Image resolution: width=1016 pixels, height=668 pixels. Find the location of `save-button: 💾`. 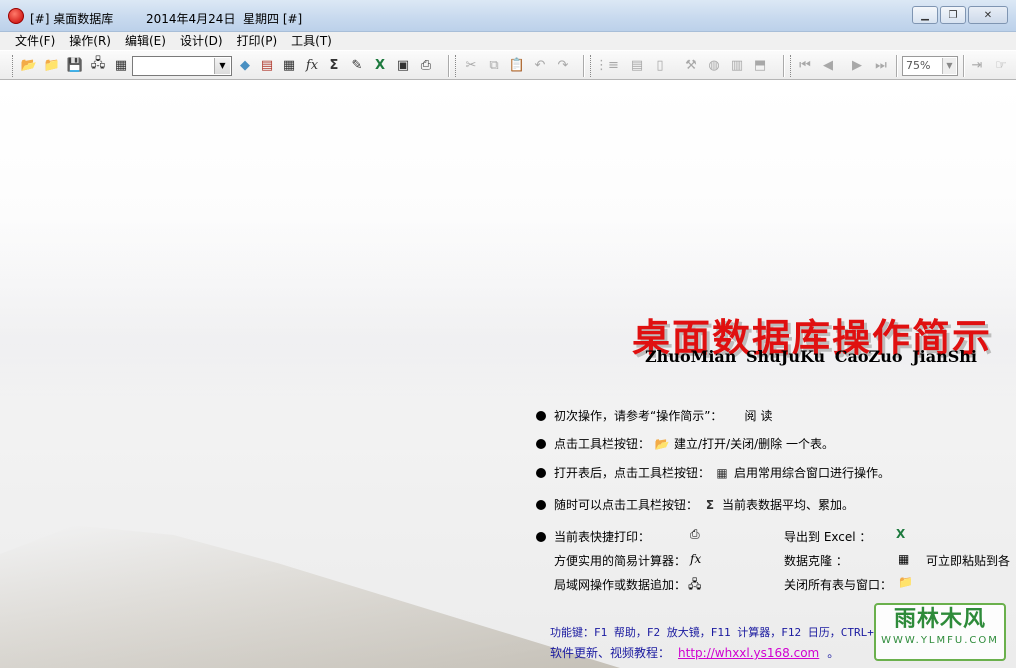

save-button: 💾 is located at coordinates (75, 65).